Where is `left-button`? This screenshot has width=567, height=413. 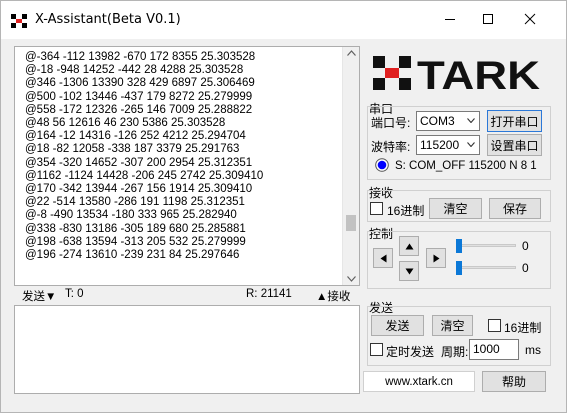
left-button is located at coordinates (383, 258).